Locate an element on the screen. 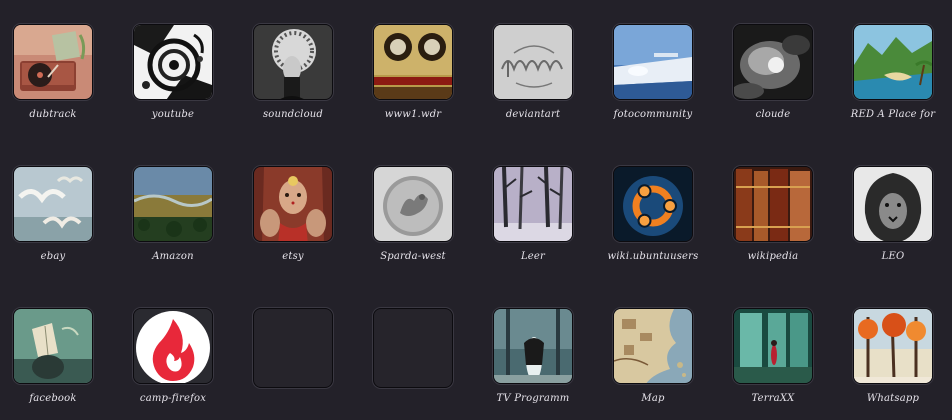  decorated-woman-icon is located at coordinates (293, 204).